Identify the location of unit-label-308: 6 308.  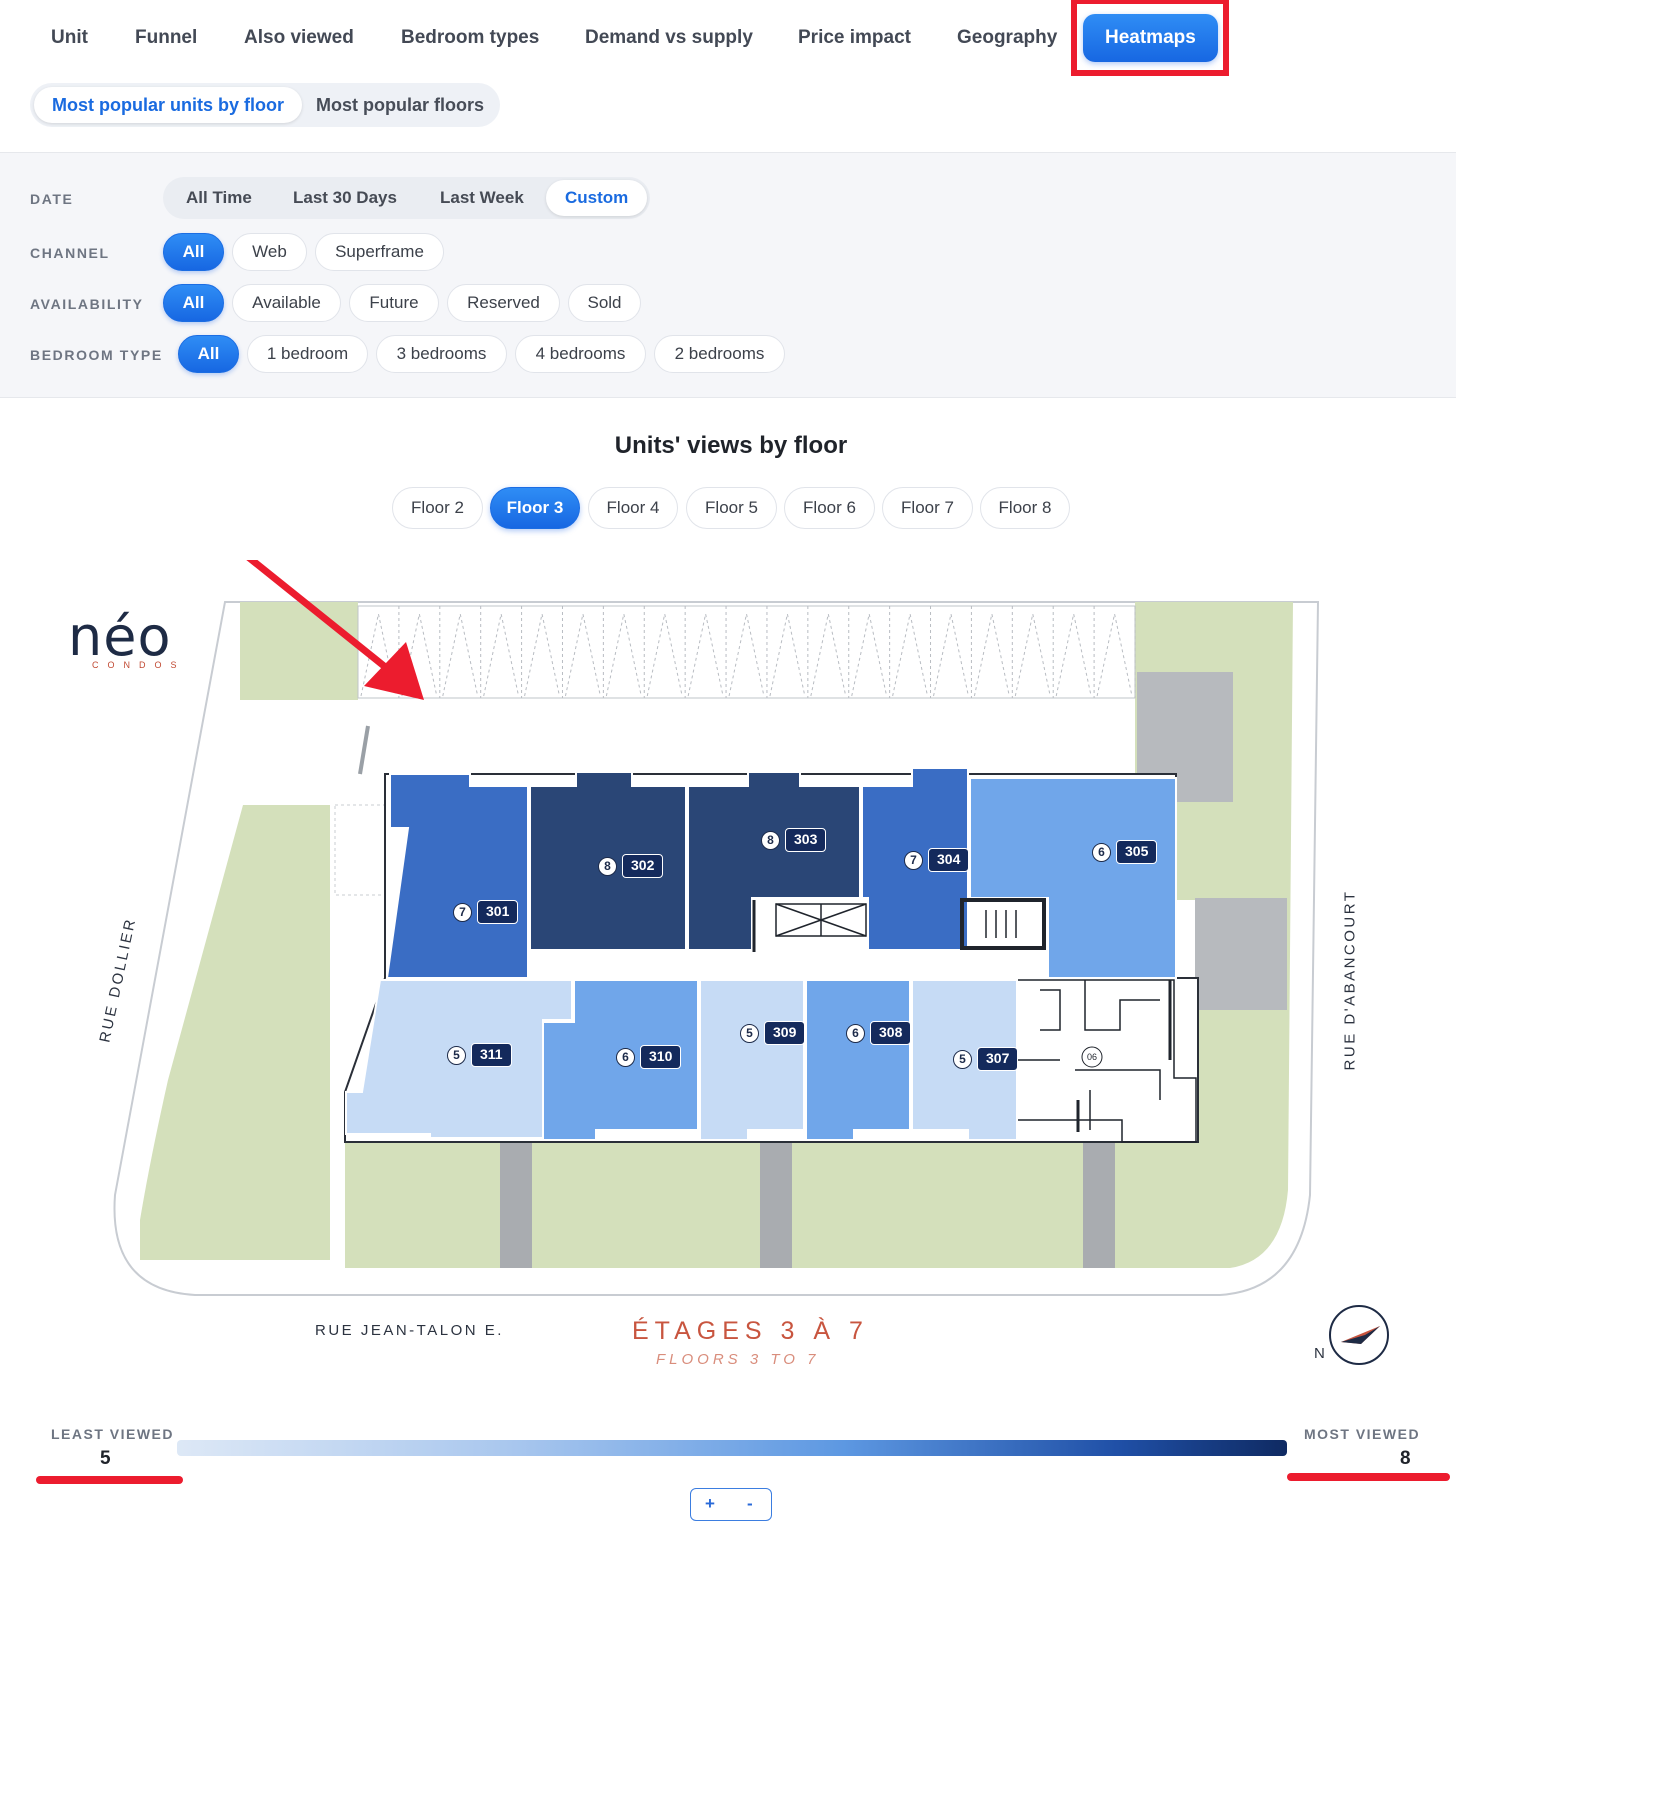
(879, 1033).